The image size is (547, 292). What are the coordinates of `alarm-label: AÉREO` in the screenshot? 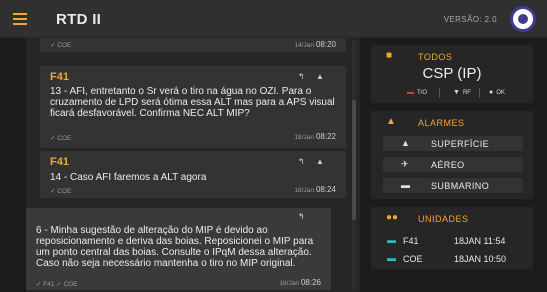 It's located at (448, 165).